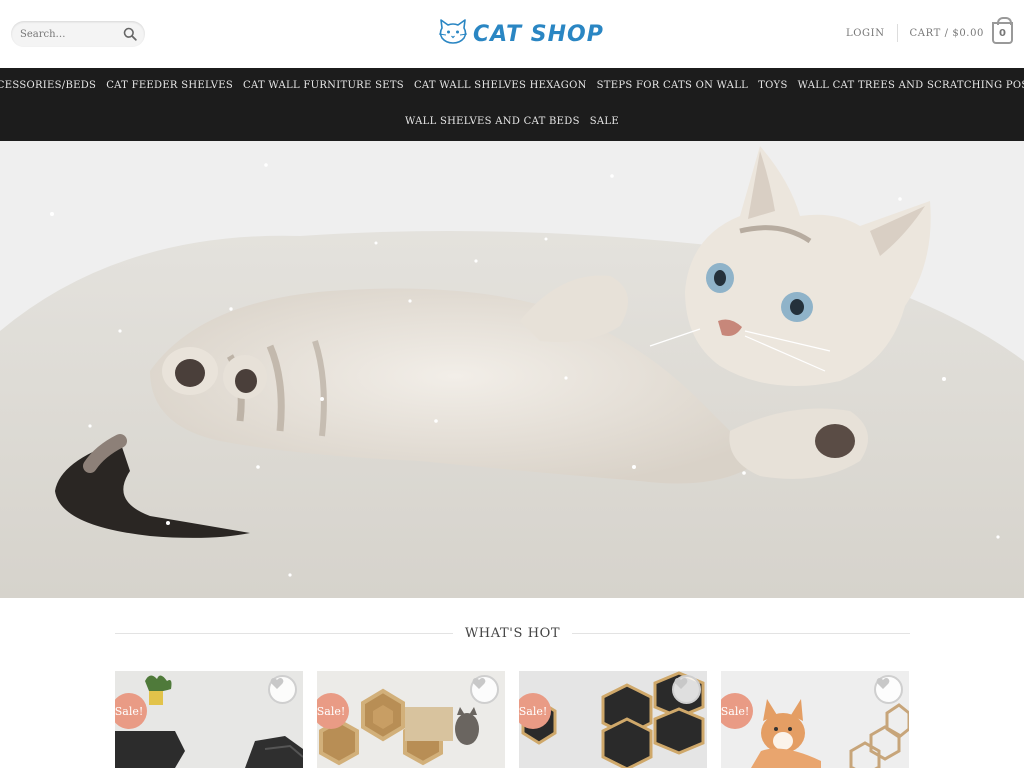  I want to click on cart-label: CART / $0.00, so click(946, 33).